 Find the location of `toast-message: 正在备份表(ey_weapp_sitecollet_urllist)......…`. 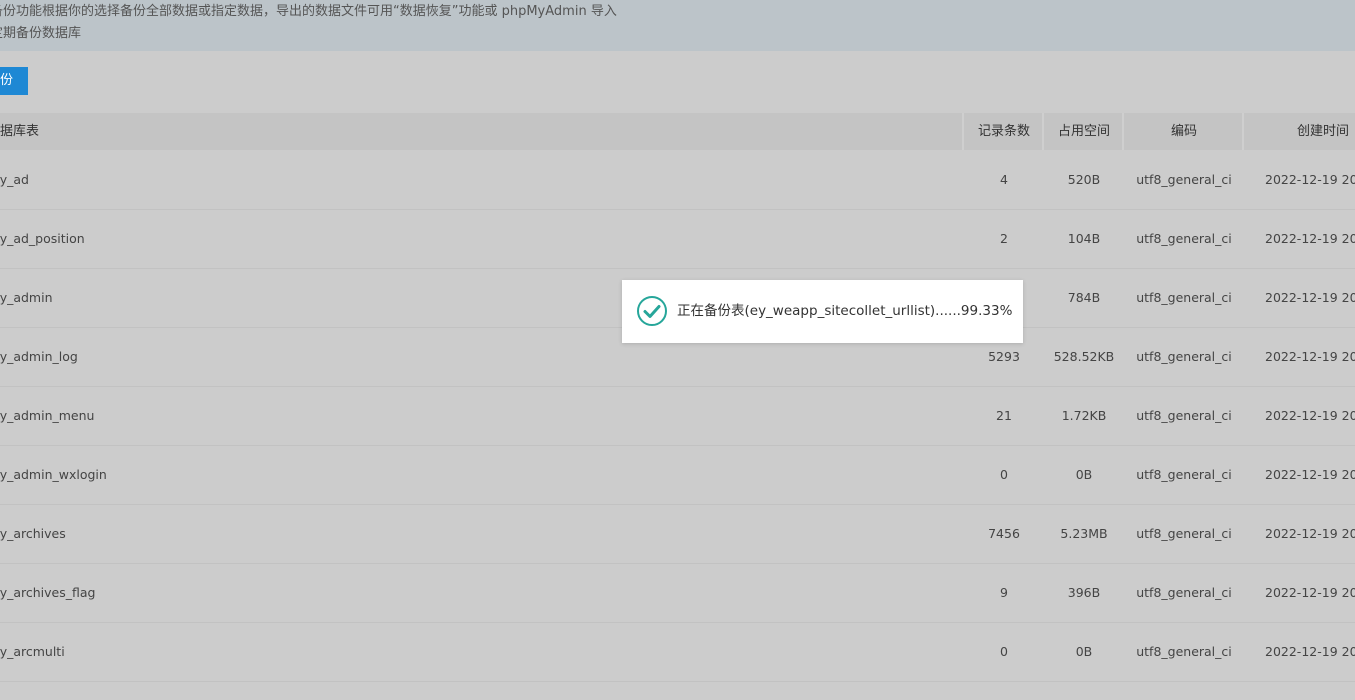

toast-message: 正在备份表(ey_weapp_sitecollet_urllist)......… is located at coordinates (845, 311).